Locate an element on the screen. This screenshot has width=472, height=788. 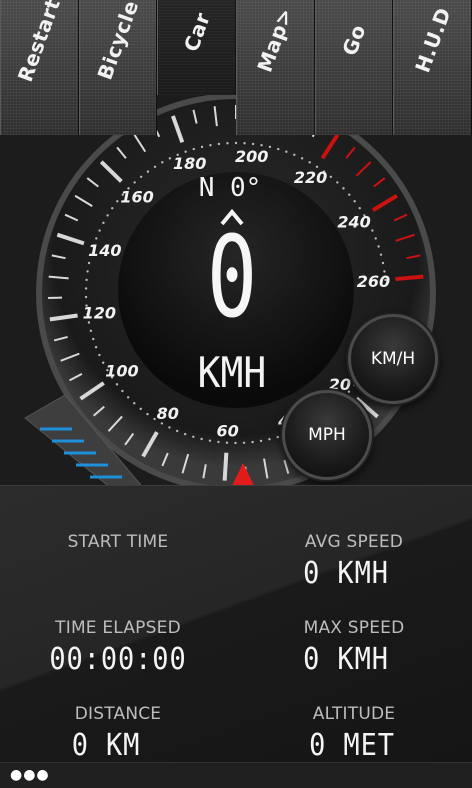
gauge-scale-label: 220 is located at coordinates (310, 177).